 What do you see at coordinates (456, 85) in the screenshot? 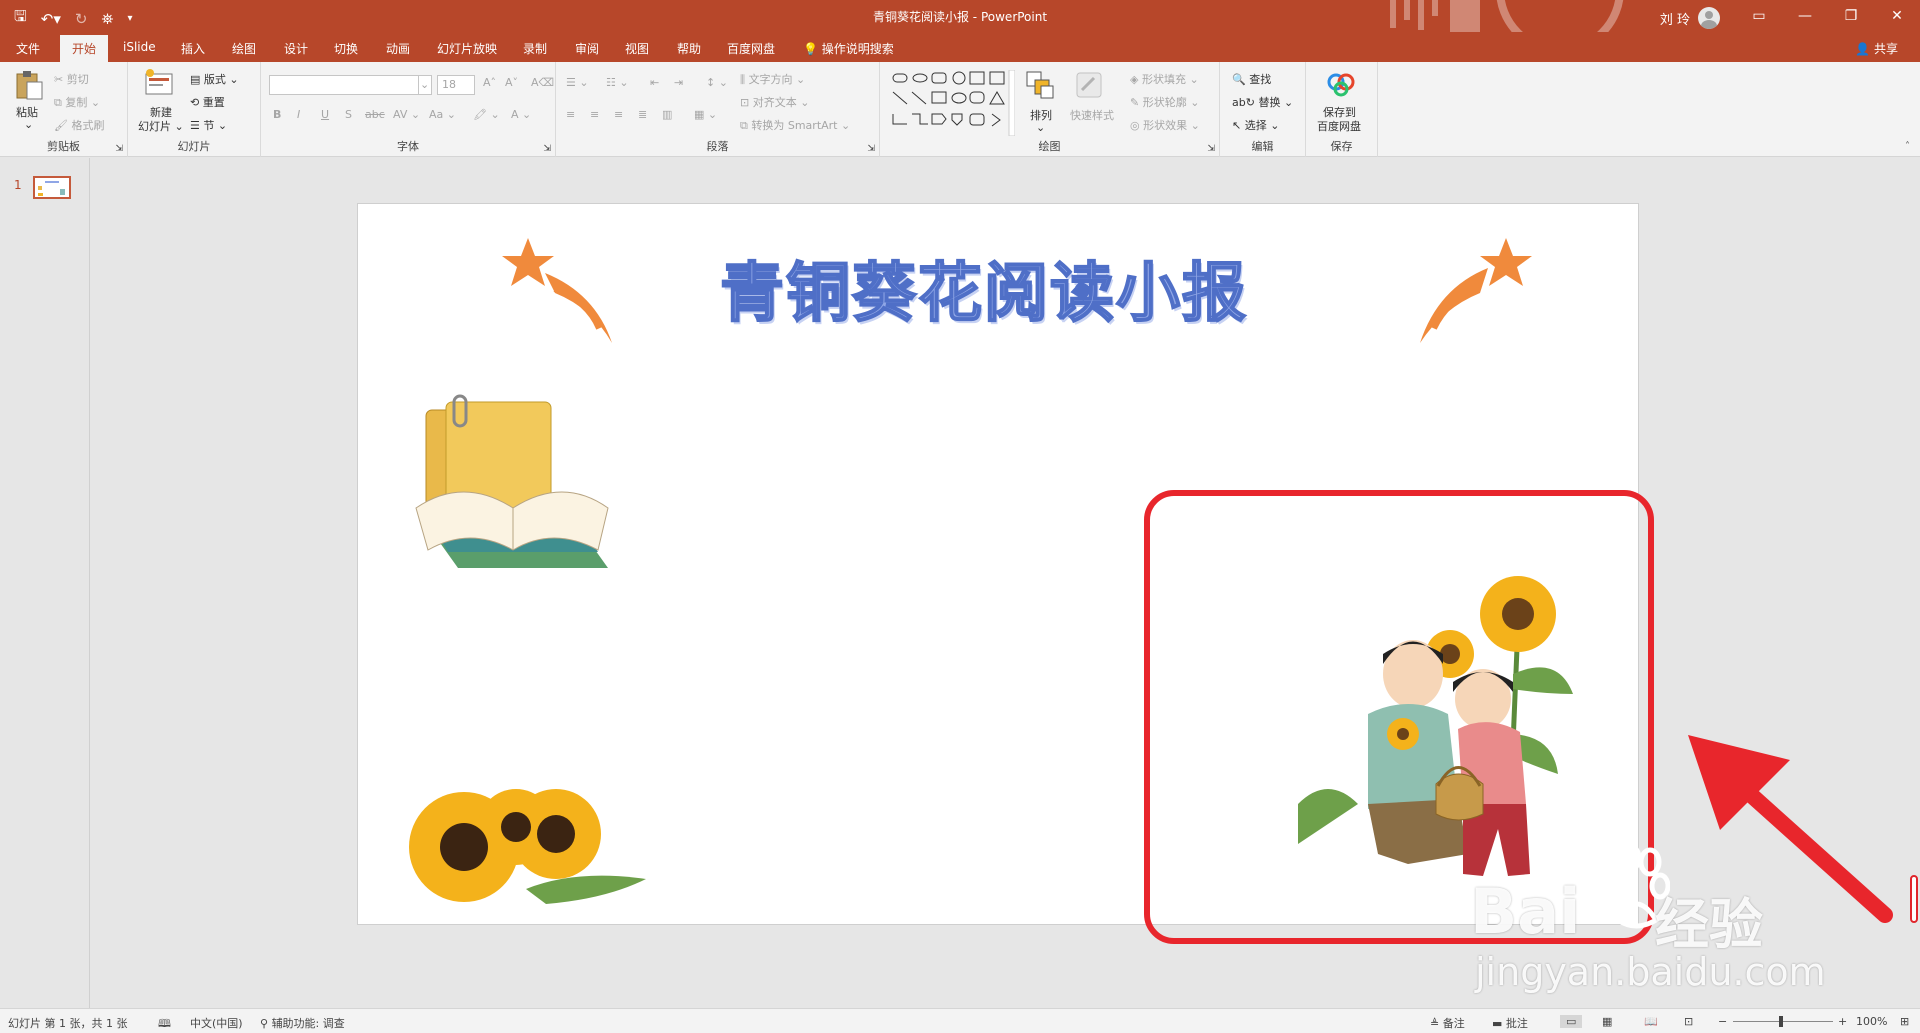
I see `font-size-input: 18` at bounding box center [456, 85].